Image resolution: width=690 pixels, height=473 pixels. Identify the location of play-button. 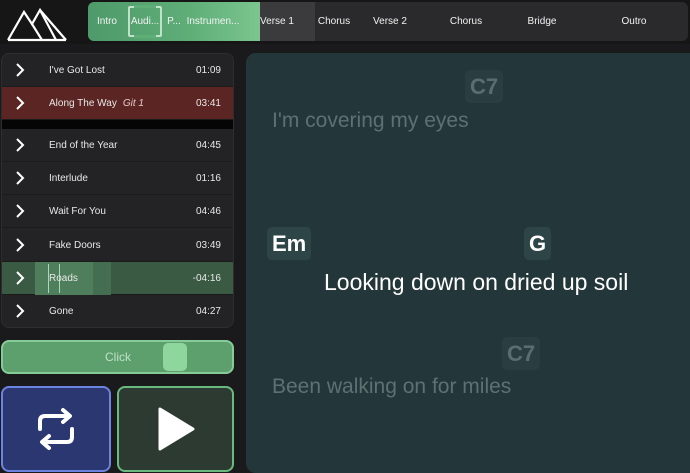
(175, 429).